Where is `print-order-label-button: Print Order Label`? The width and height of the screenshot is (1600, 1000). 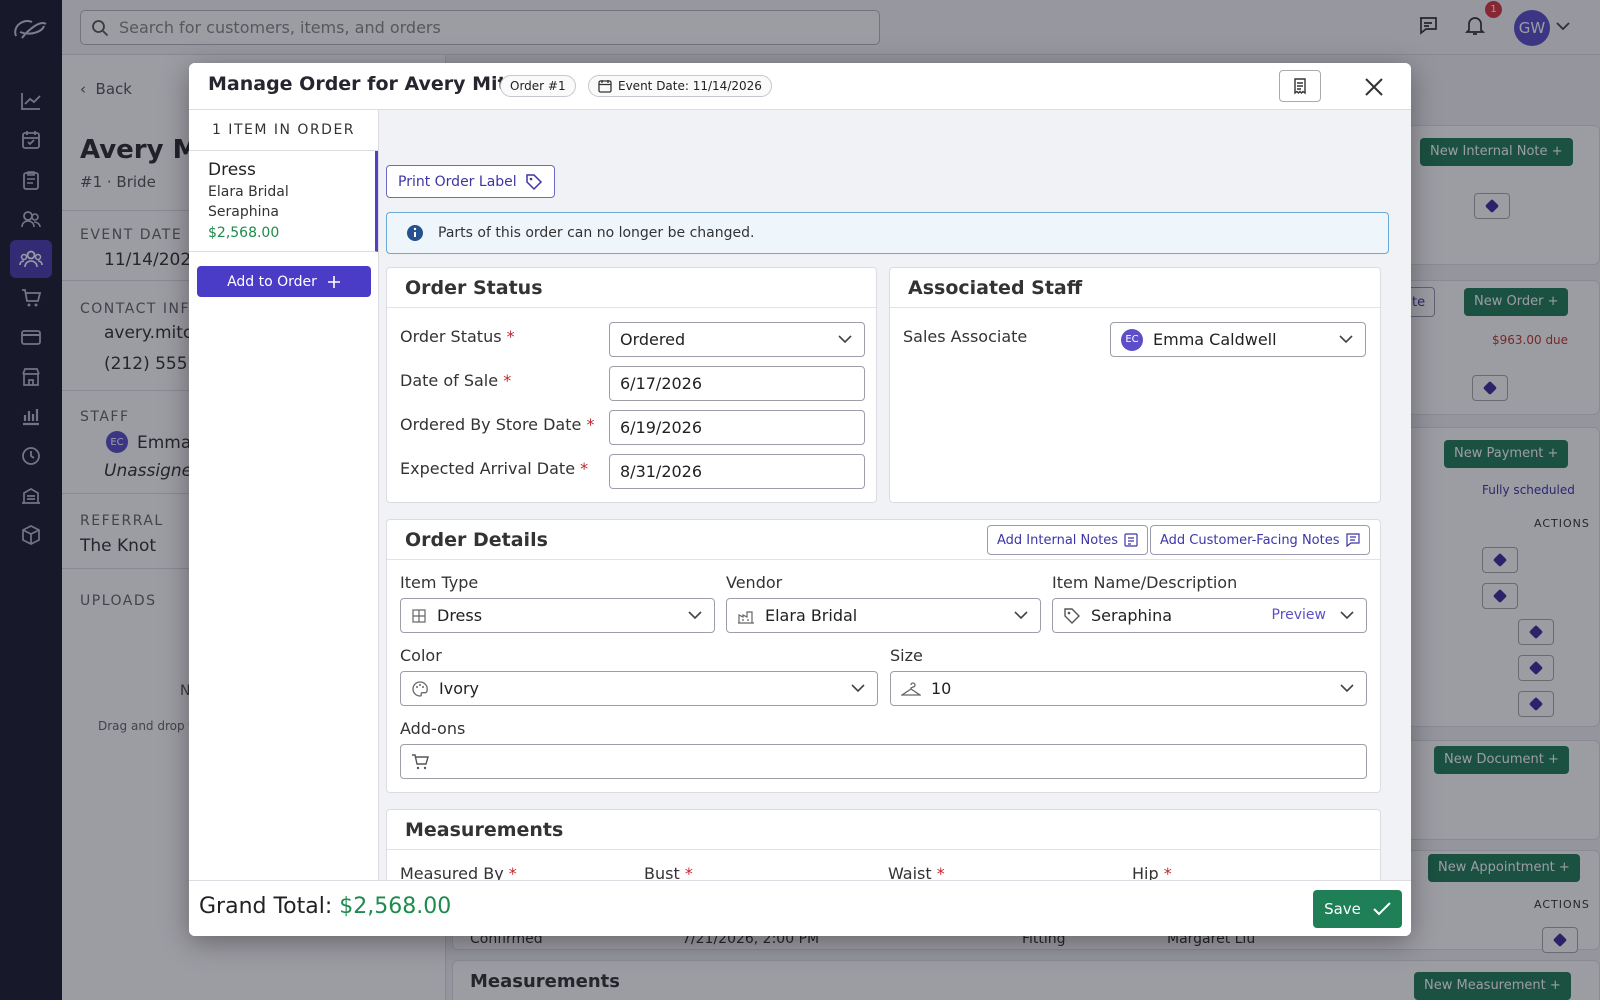 print-order-label-button: Print Order Label is located at coordinates (470, 181).